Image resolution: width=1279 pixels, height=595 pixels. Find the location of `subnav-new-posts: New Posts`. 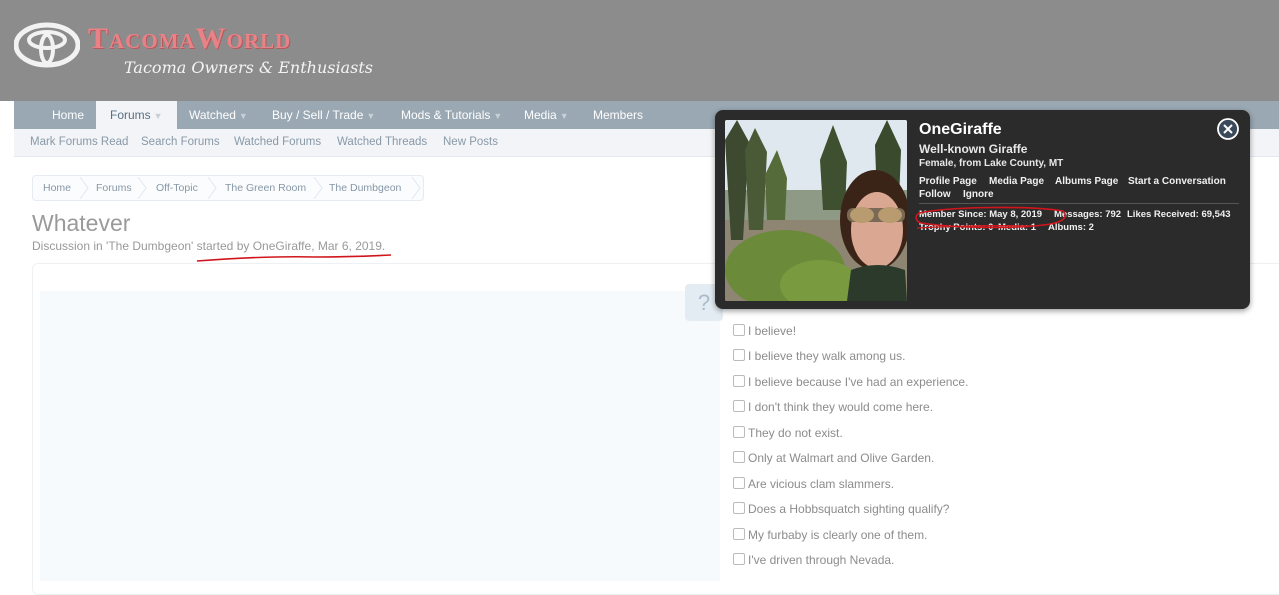

subnav-new-posts: New Posts is located at coordinates (470, 142).